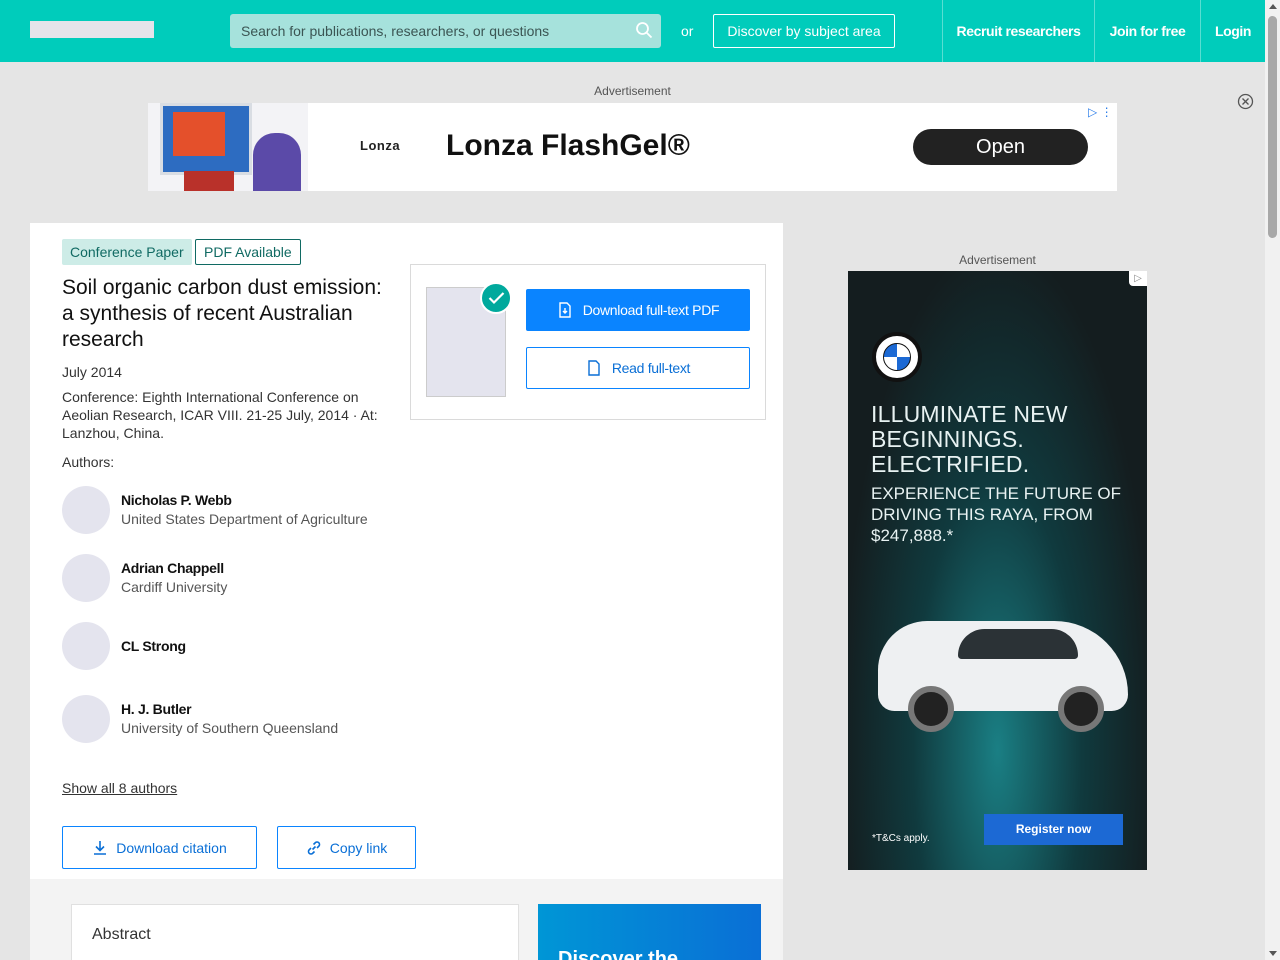 This screenshot has width=1280, height=960. What do you see at coordinates (1003, 671) in the screenshot?
I see `car-image` at bounding box center [1003, 671].